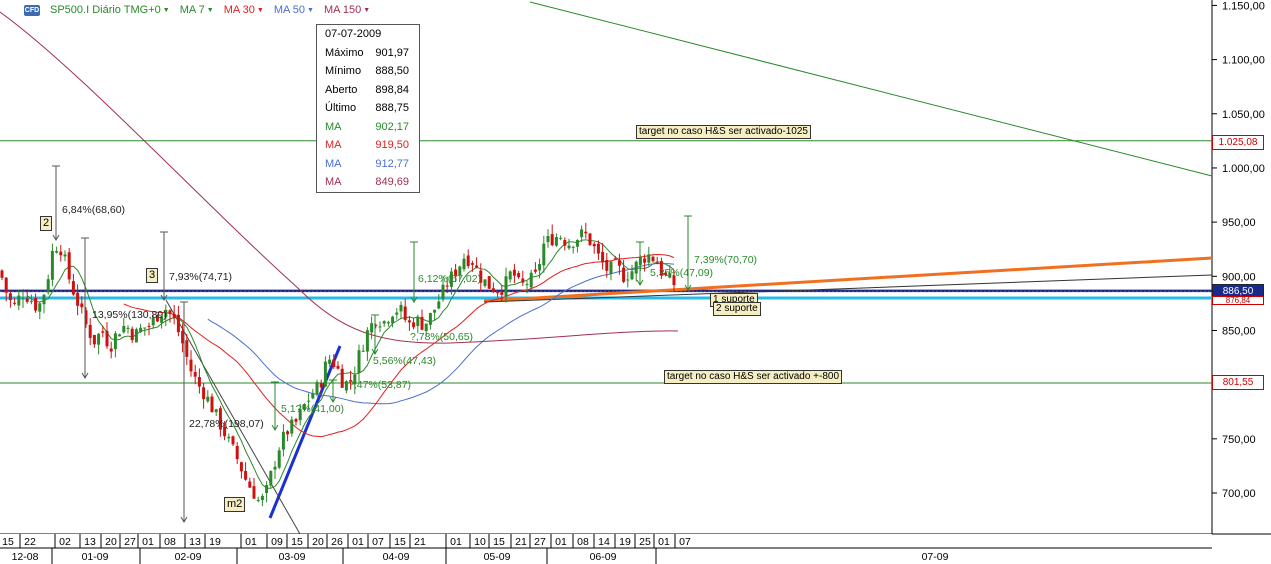 Image resolution: width=1271 pixels, height=564 pixels. I want to click on month-label: 01-09, so click(95, 557).